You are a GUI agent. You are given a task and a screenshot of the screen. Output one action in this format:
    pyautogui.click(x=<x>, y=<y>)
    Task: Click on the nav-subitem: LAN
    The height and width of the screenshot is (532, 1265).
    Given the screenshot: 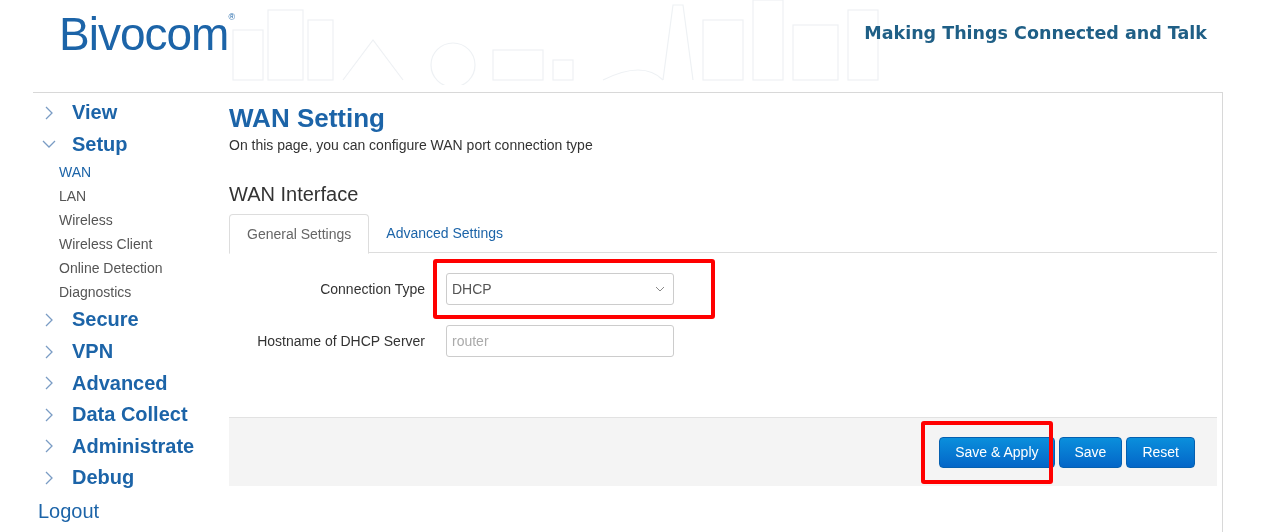 What is the action you would take?
    pyautogui.click(x=133, y=196)
    